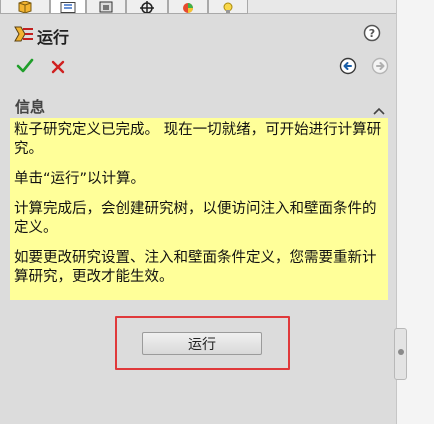  I want to click on run-button: 运行, so click(202, 343).